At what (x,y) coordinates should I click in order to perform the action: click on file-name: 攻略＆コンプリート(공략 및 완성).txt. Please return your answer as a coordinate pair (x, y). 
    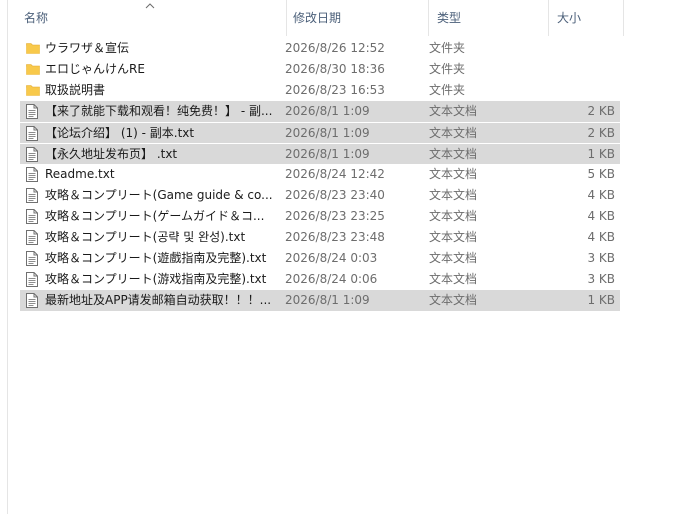
    Looking at the image, I should click on (145, 237).